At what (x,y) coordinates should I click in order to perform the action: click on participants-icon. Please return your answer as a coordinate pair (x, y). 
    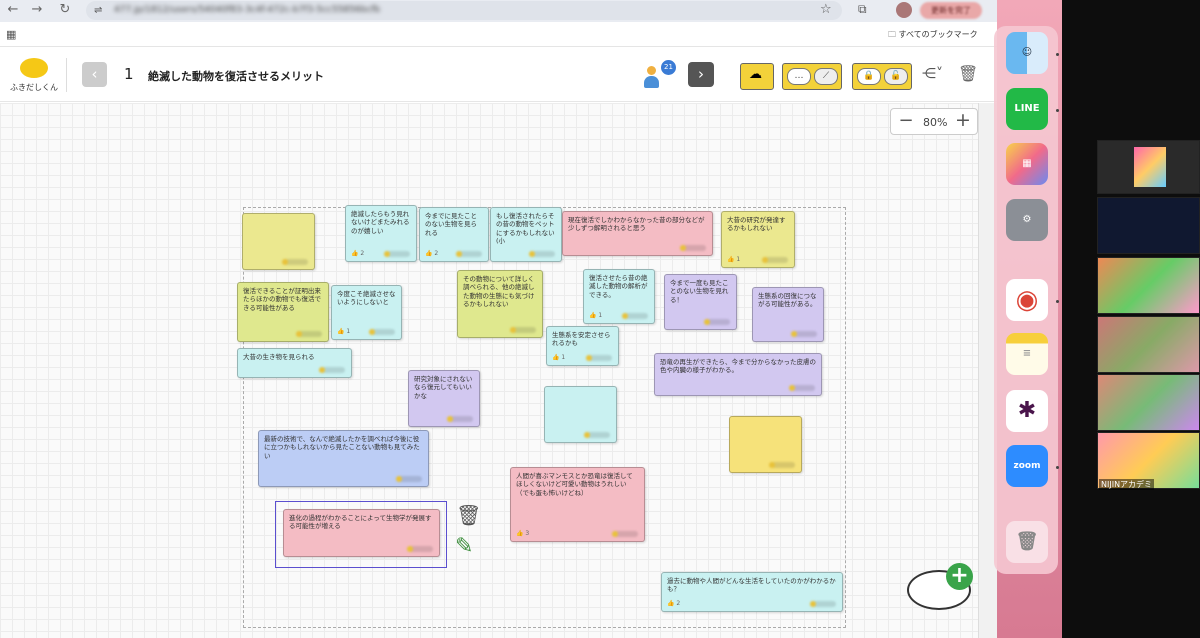
    Looking at the image, I should click on (652, 77).